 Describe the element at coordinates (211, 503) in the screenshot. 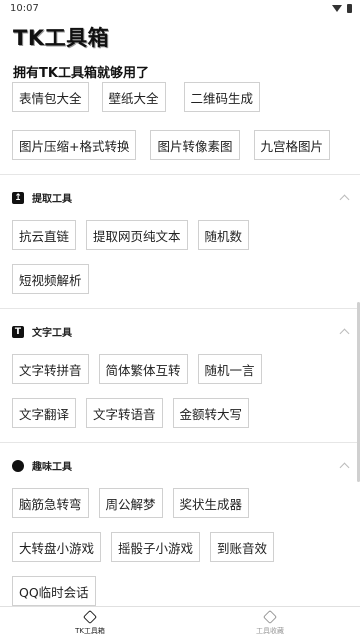

I see `tool-chip: 奖状生成器` at that location.